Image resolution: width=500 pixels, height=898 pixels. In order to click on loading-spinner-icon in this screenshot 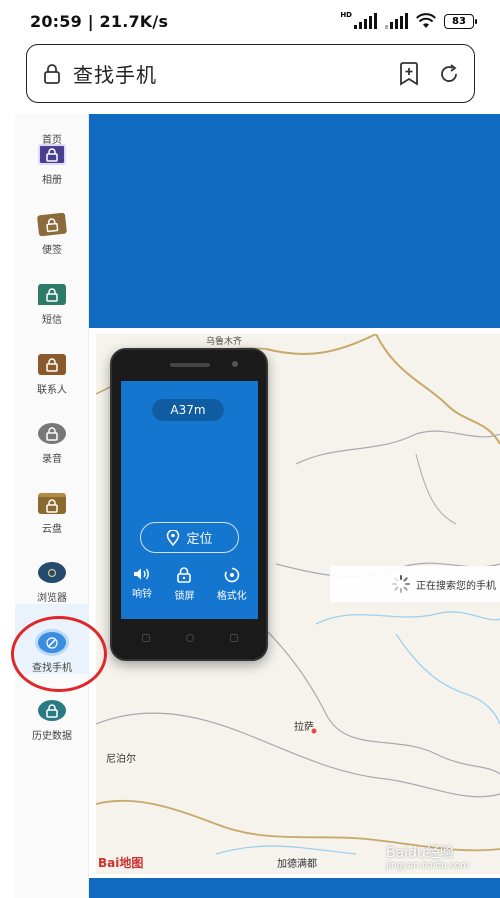, I will do `click(401, 584)`.